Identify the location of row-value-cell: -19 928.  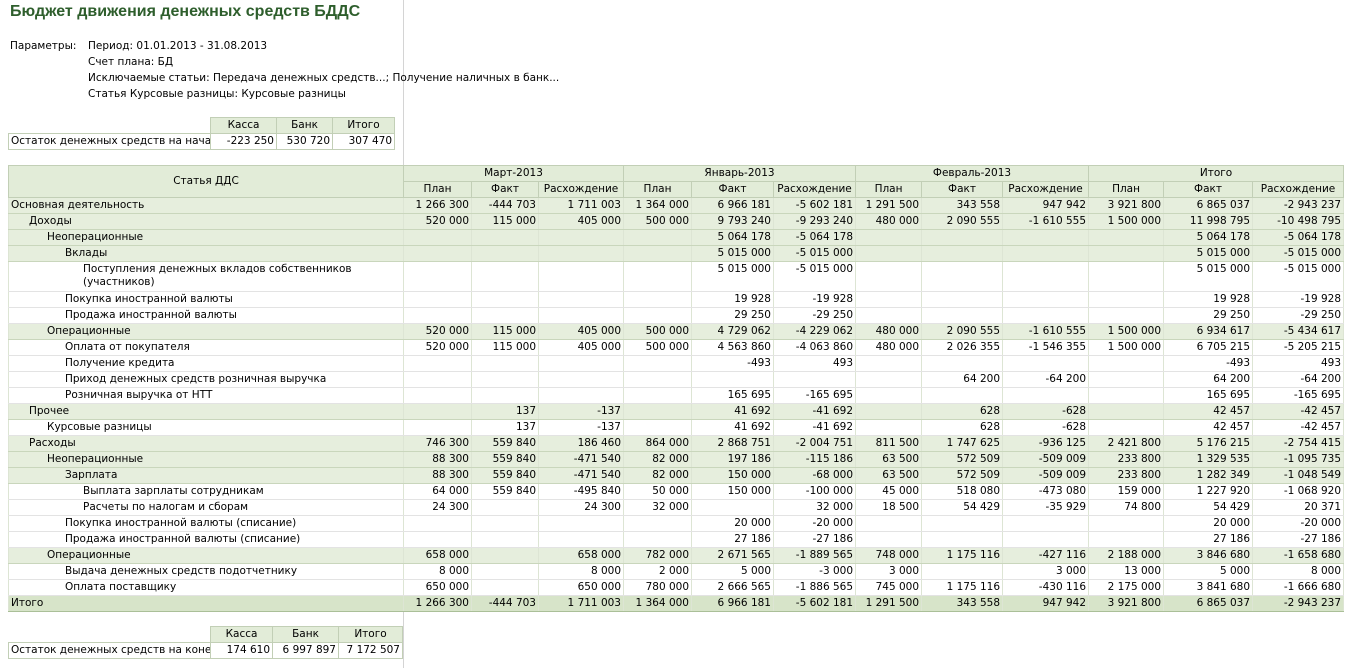
(1298, 299).